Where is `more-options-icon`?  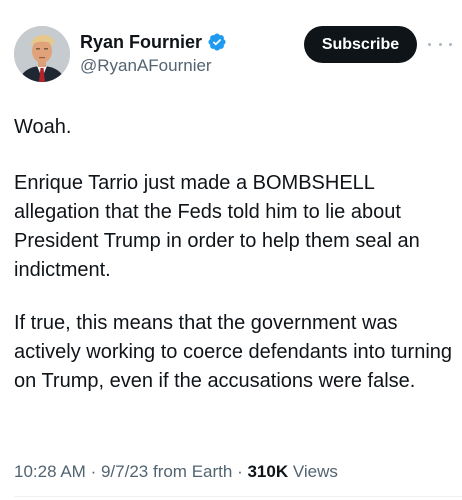 more-options-icon is located at coordinates (440, 44).